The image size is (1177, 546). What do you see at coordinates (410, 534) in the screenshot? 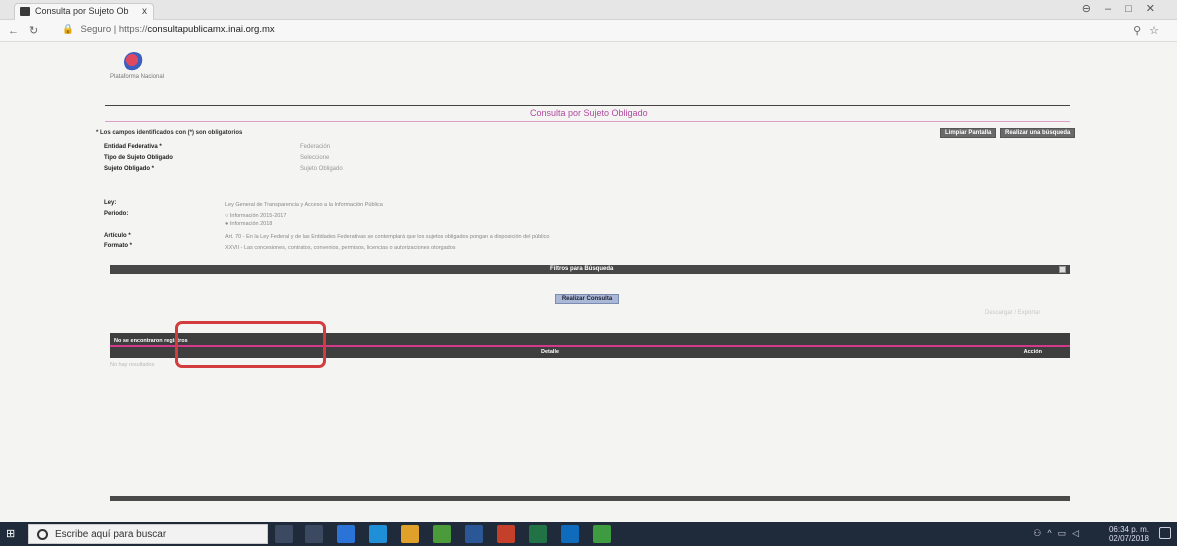
I see `file-explorer-icon` at bounding box center [410, 534].